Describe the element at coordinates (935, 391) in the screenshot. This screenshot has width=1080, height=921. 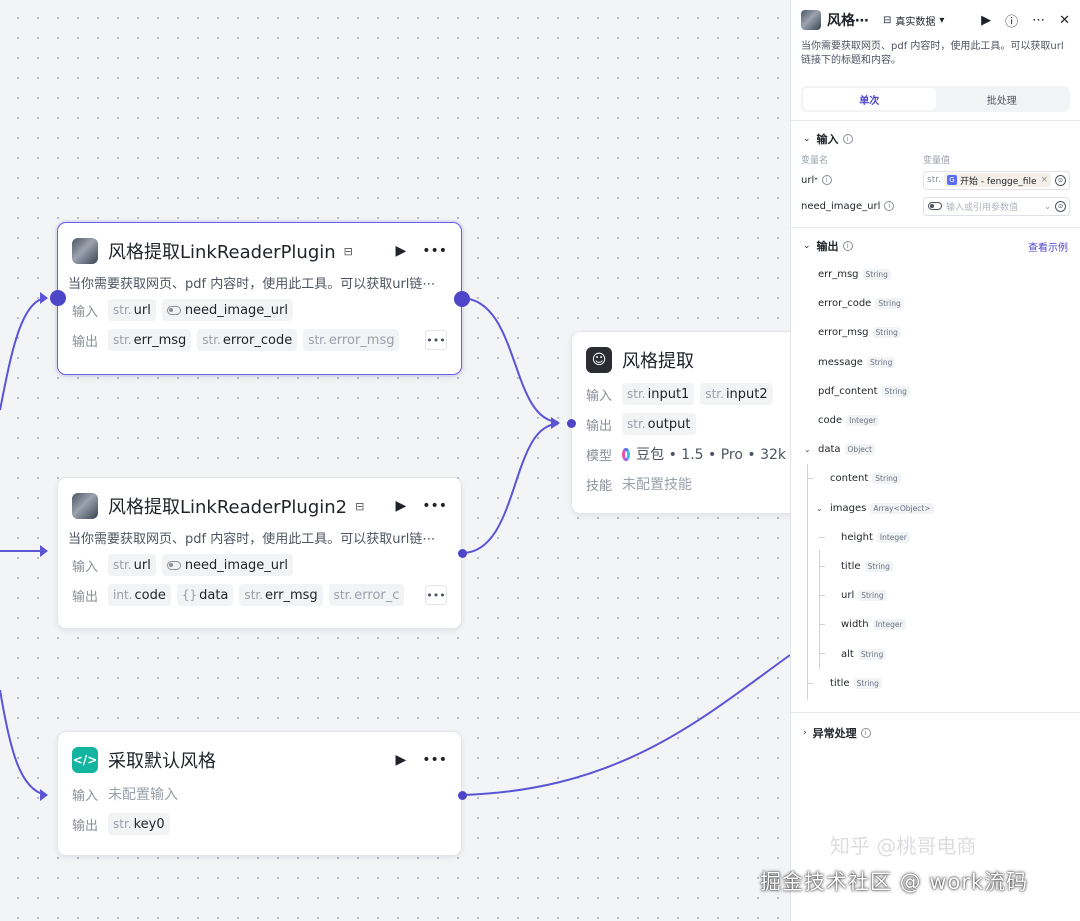
I see `tree-item: pdf_content String` at that location.